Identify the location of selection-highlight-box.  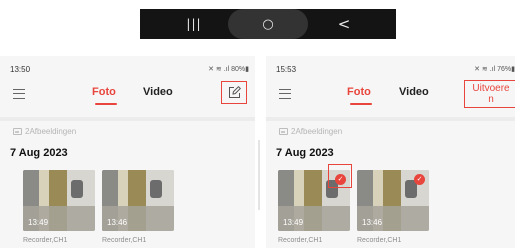
(340, 176).